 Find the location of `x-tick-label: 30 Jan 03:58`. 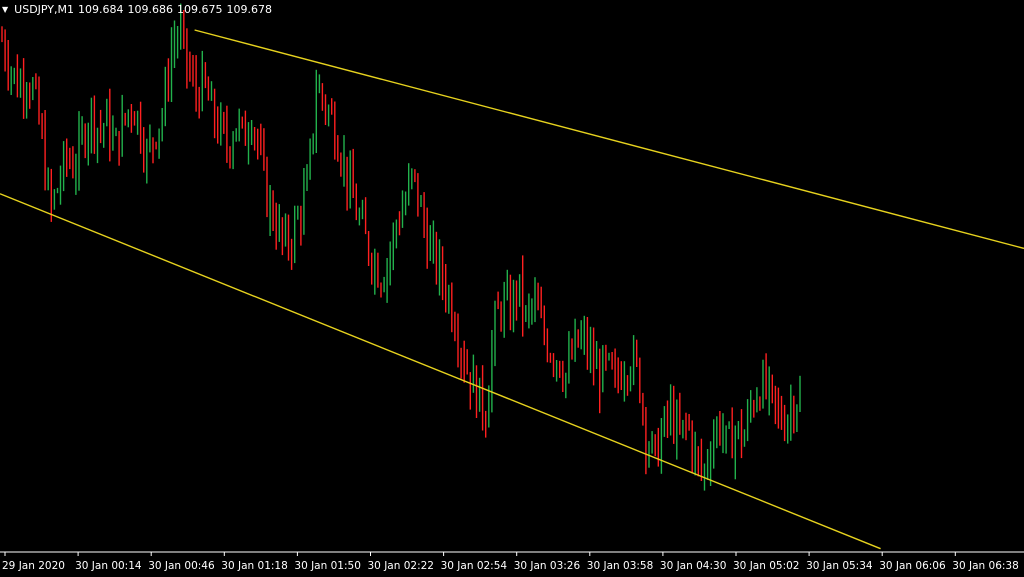

x-tick-label: 30 Jan 03:58 is located at coordinates (620, 566).